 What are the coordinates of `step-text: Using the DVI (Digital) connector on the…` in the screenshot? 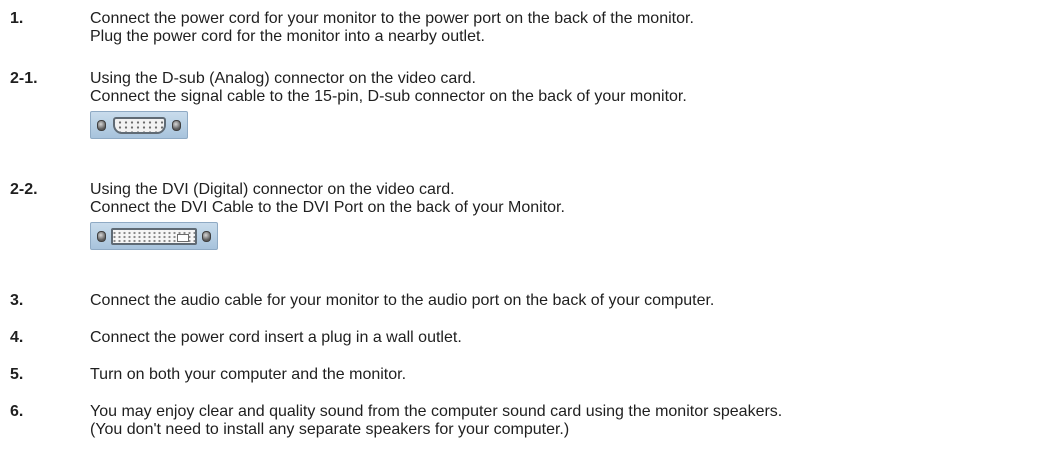 It's located at (565, 215).